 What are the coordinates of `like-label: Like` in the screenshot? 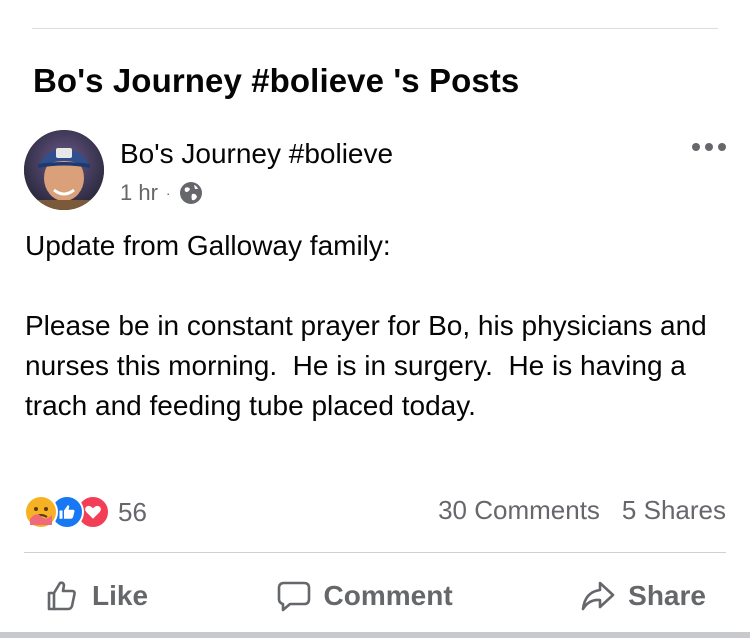 It's located at (120, 595).